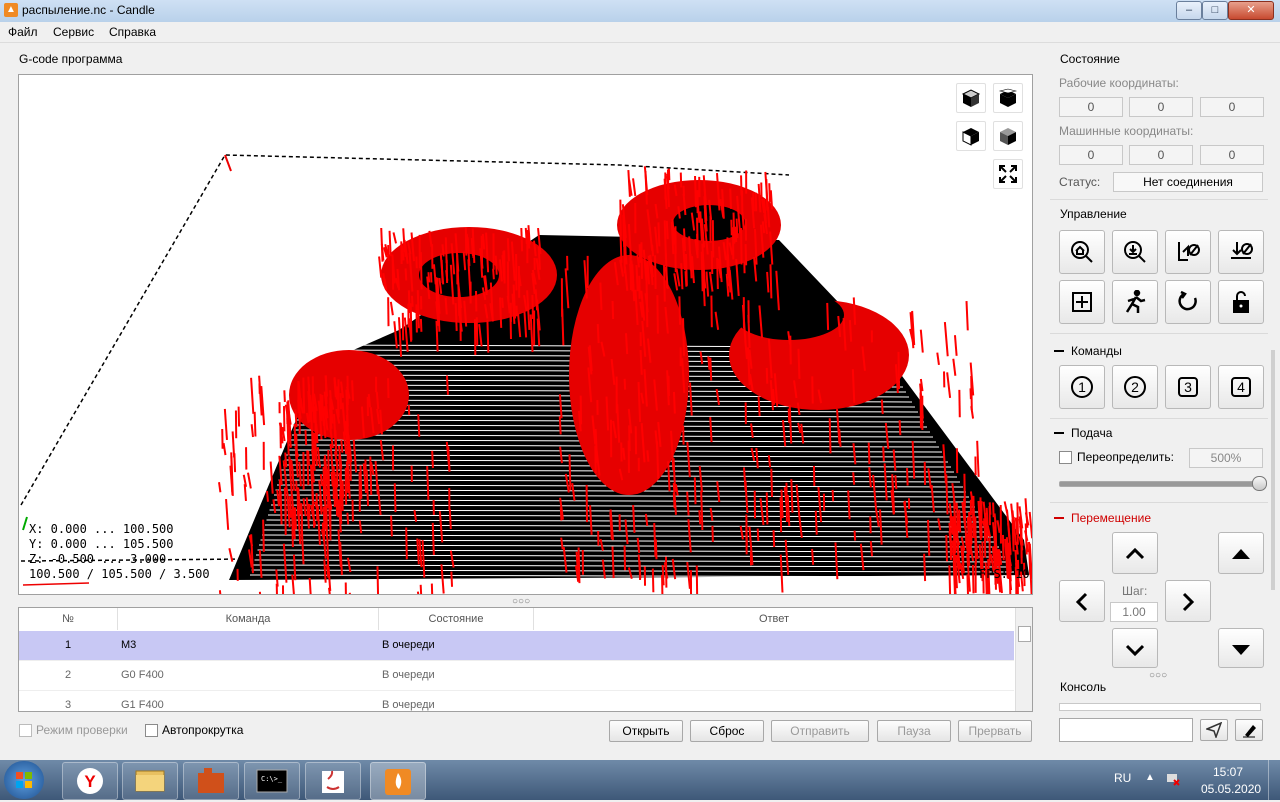  I want to click on jog-x-minus-button, so click(1082, 601).